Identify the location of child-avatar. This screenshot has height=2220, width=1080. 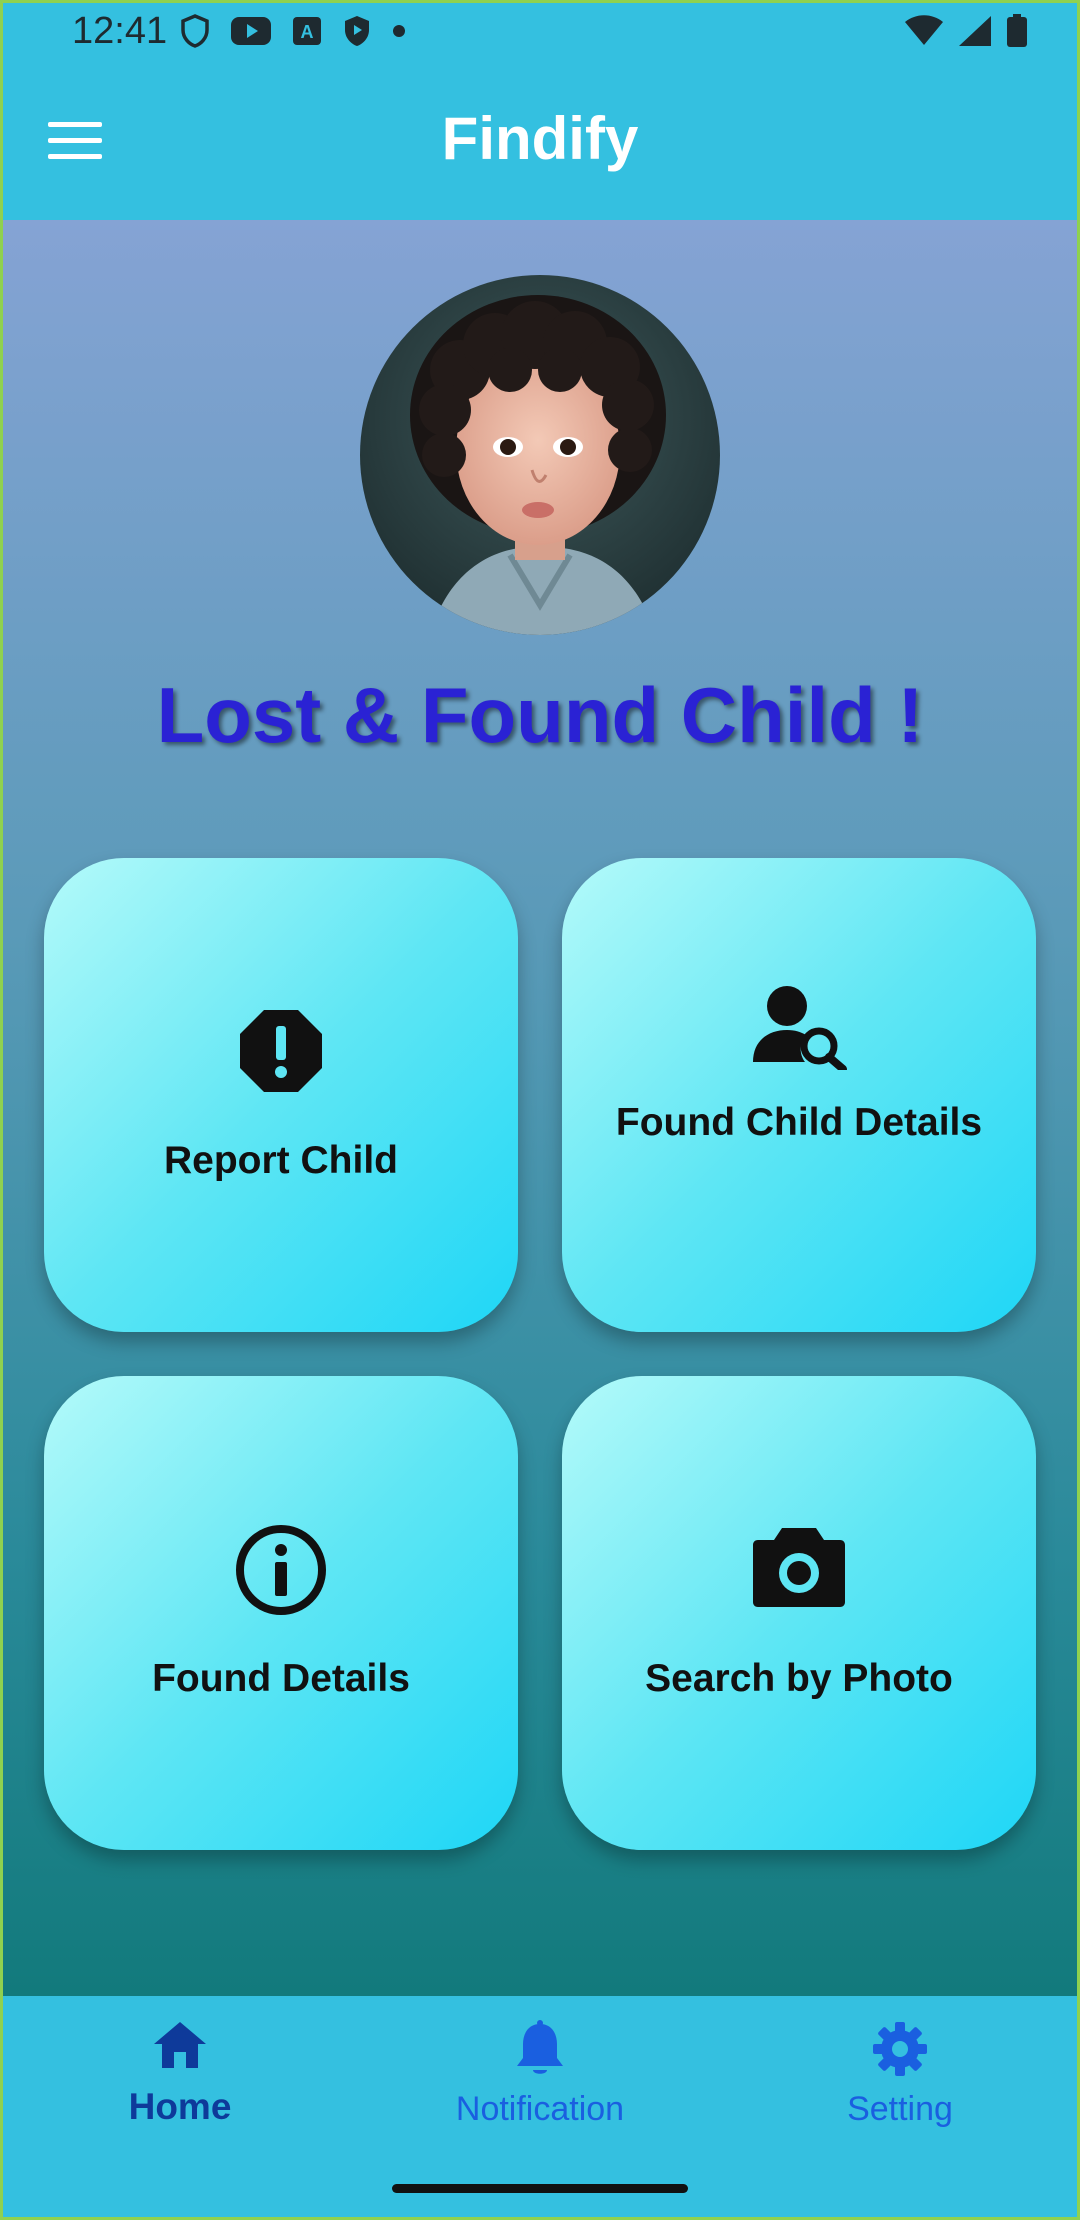
(540, 455).